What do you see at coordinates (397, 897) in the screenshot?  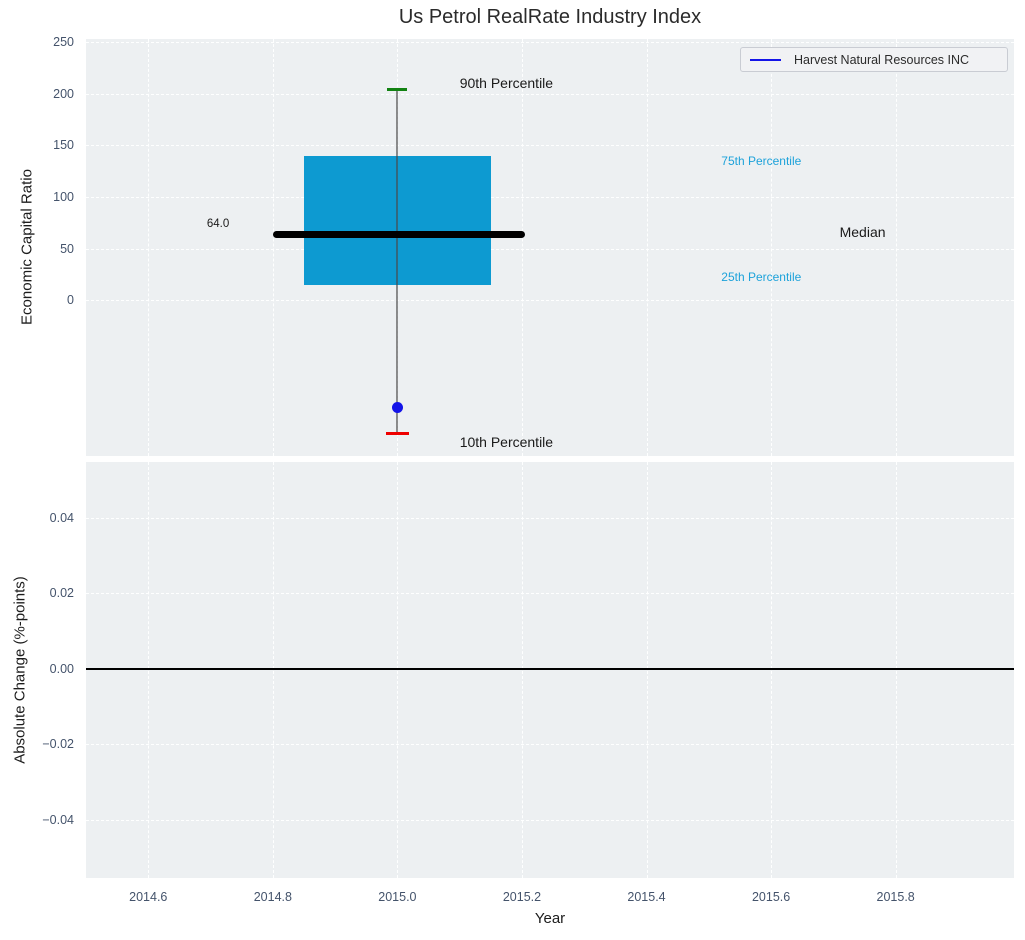 I see `x-tick-label: 2015.0` at bounding box center [397, 897].